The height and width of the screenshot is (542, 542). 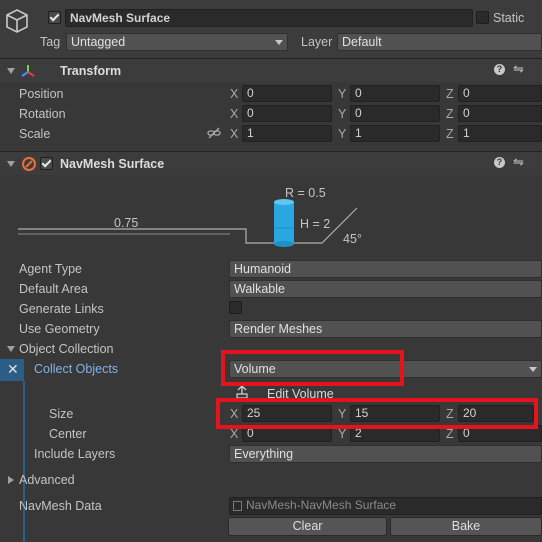 What do you see at coordinates (61, 309) in the screenshot?
I see `generate-links-label: Generate Links` at bounding box center [61, 309].